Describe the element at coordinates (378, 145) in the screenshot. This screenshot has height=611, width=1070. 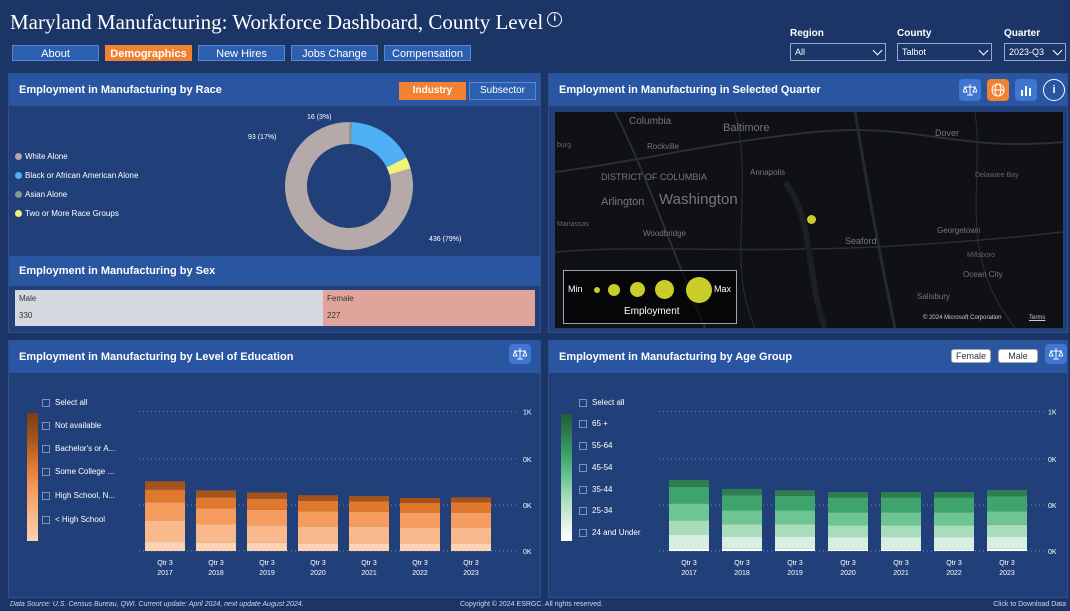
I see `slice-black` at that location.